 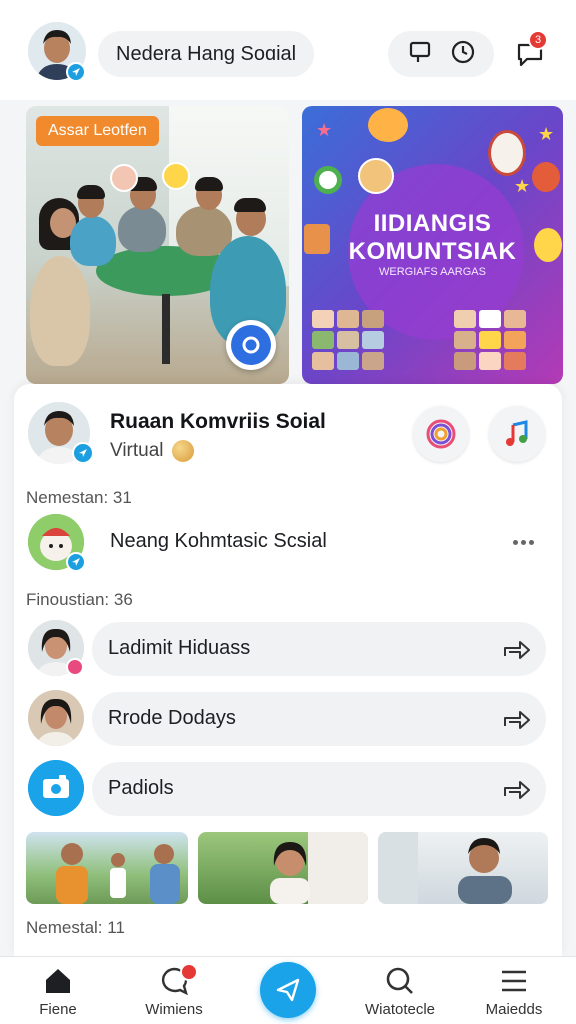 What do you see at coordinates (319, 649) in the screenshot?
I see `list-item-pill: Ladimit Hiduass` at bounding box center [319, 649].